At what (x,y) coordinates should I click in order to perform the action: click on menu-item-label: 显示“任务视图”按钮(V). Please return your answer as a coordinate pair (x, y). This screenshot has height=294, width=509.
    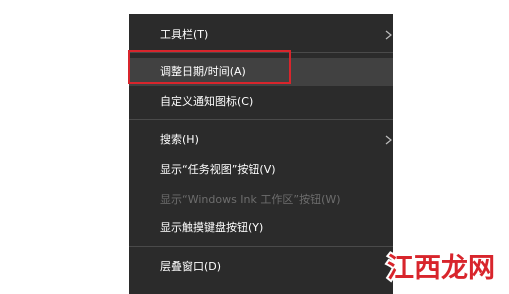
    Looking at the image, I should click on (218, 169).